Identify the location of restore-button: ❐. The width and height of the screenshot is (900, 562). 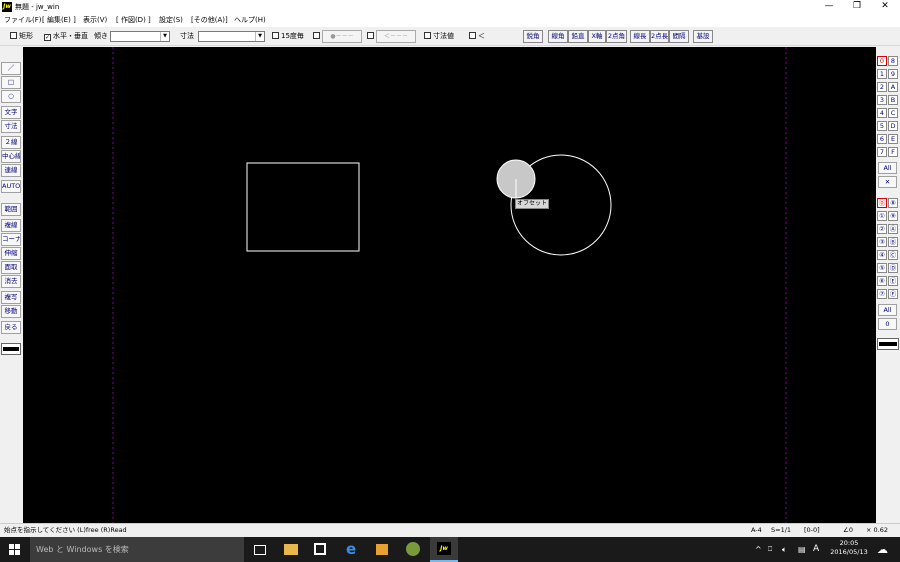
(857, 7).